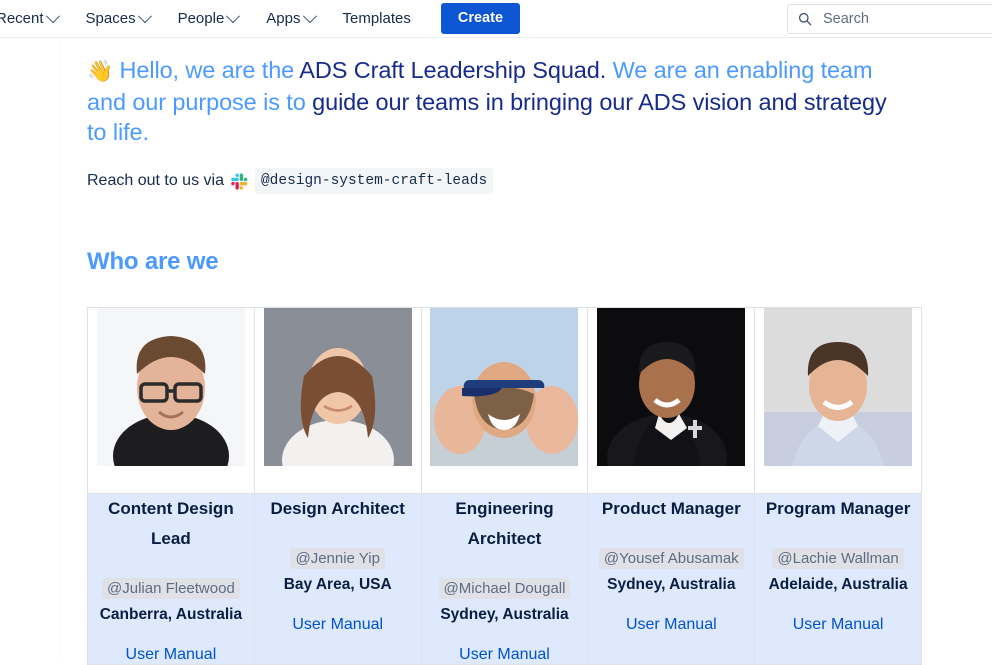  What do you see at coordinates (283, 18) in the screenshot?
I see `nav-item-label: Apps` at bounding box center [283, 18].